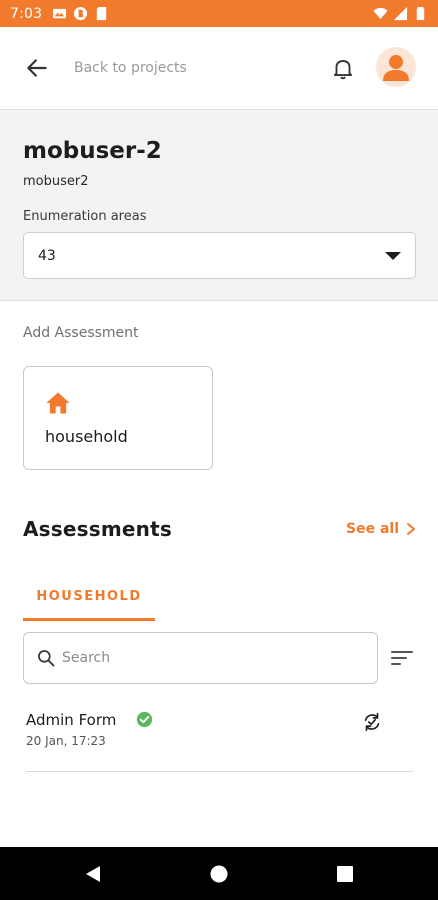 The height and width of the screenshot is (900, 438). What do you see at coordinates (47, 255) in the screenshot?
I see `enumeration-areas-value: 43` at bounding box center [47, 255].